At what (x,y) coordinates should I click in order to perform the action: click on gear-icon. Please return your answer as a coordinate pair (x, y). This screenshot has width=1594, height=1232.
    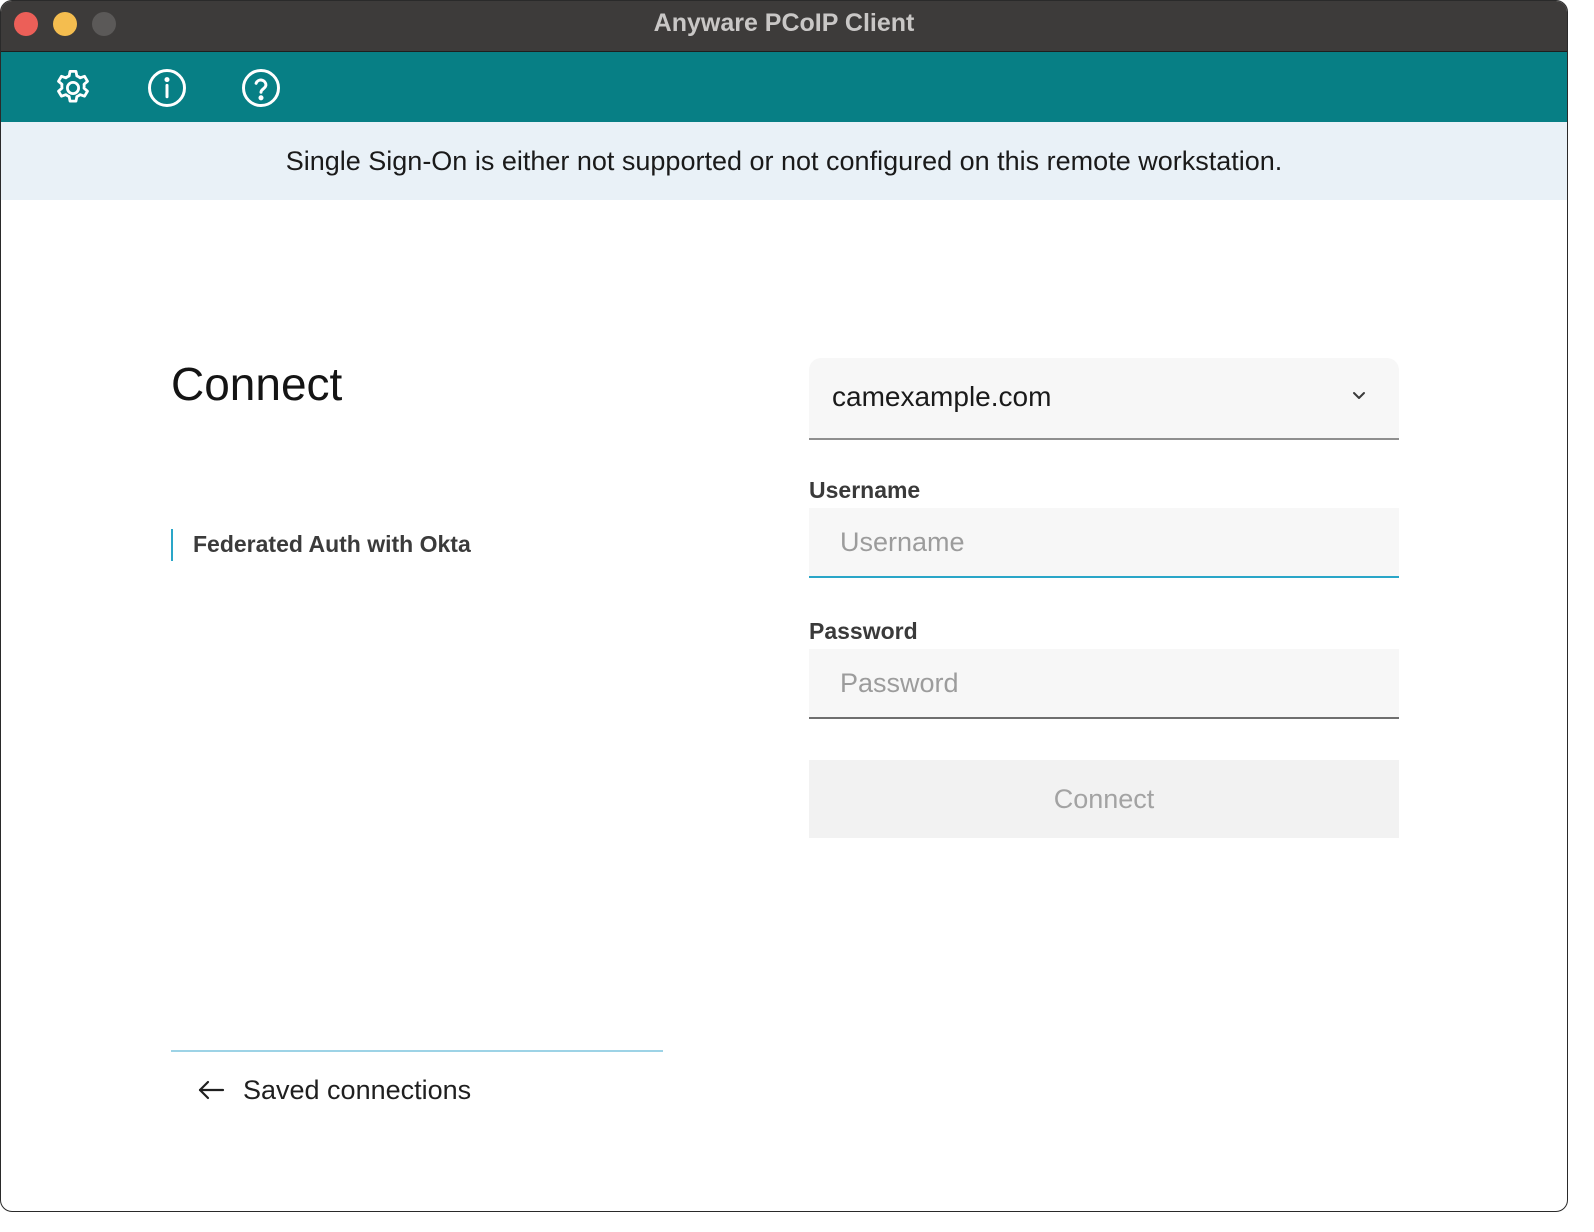
    Looking at the image, I should click on (73, 86).